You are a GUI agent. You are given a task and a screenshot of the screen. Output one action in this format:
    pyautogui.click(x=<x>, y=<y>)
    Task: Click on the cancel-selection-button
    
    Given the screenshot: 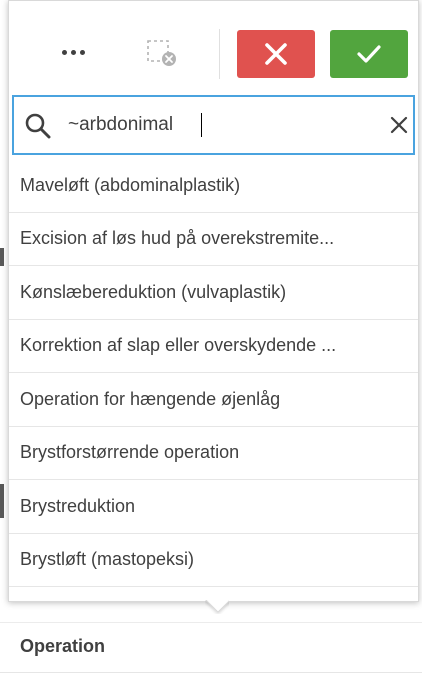 What is the action you would take?
    pyautogui.click(x=276, y=54)
    